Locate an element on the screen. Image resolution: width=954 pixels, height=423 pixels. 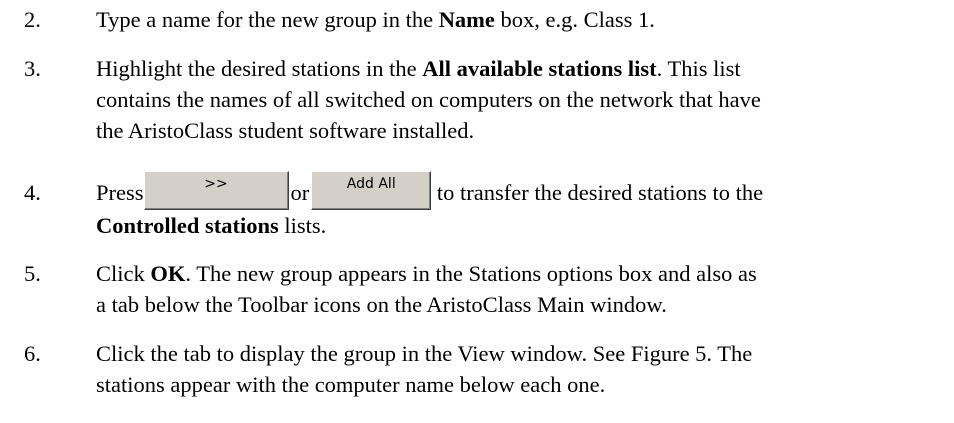
text-run: . This list is located at coordinates (698, 68).